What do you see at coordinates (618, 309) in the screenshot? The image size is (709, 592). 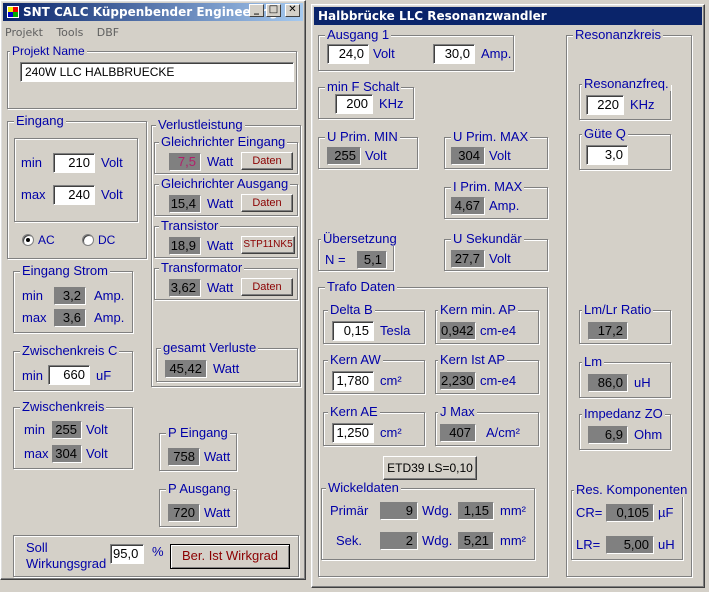 I see `ratio-title: Lm/Lr Ratio` at bounding box center [618, 309].